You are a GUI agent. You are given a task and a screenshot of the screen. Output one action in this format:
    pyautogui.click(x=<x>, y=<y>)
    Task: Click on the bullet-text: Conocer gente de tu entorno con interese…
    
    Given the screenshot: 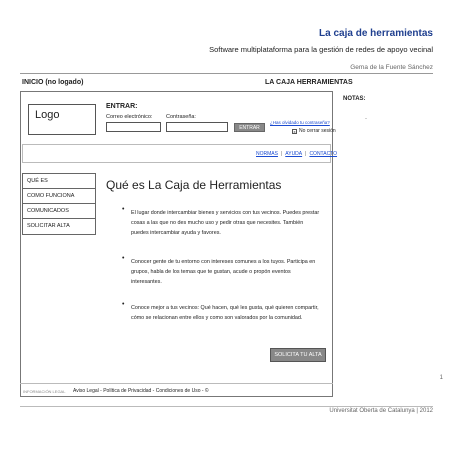 What is the action you would take?
    pyautogui.click(x=223, y=272)
    